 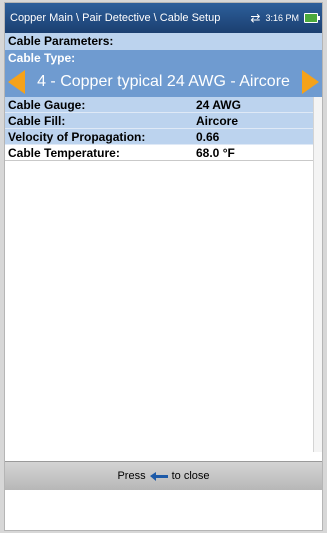 I want to click on param-label: Cable Temperature:, so click(x=64, y=153).